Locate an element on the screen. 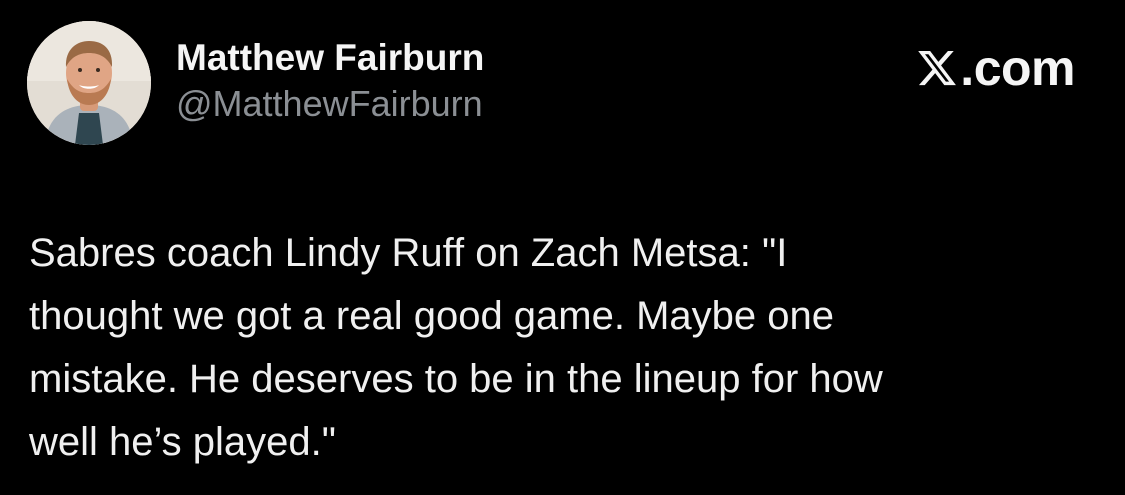  x-com-brand: .com is located at coordinates (995, 68).